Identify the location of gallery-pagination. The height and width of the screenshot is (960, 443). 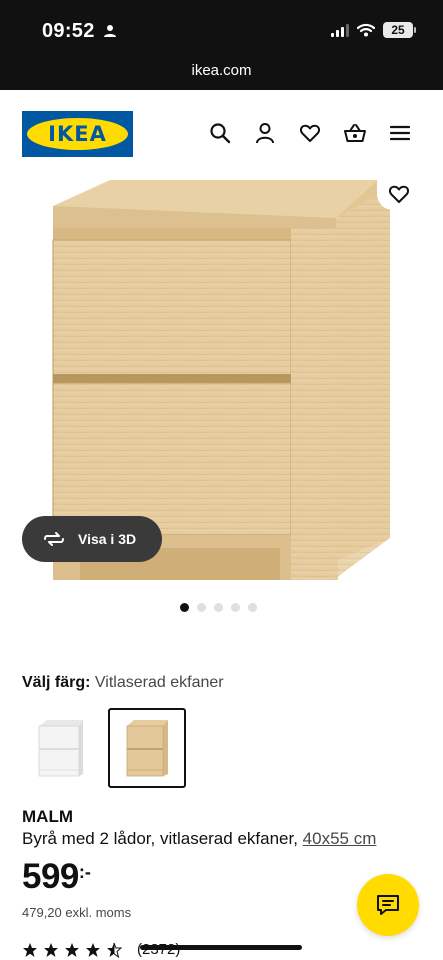
(218, 607).